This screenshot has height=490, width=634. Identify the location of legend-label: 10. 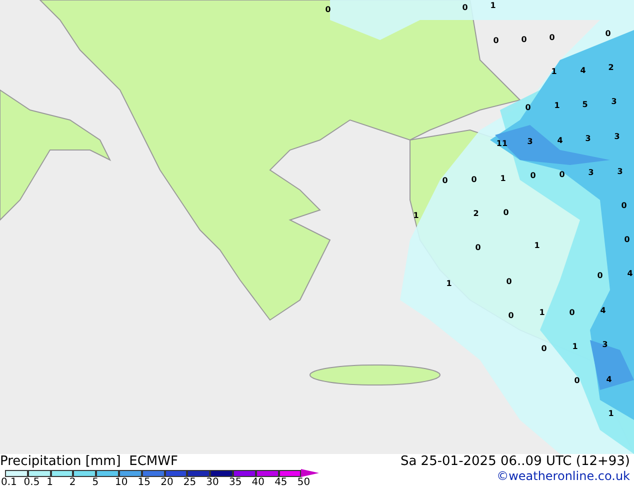
(121, 483).